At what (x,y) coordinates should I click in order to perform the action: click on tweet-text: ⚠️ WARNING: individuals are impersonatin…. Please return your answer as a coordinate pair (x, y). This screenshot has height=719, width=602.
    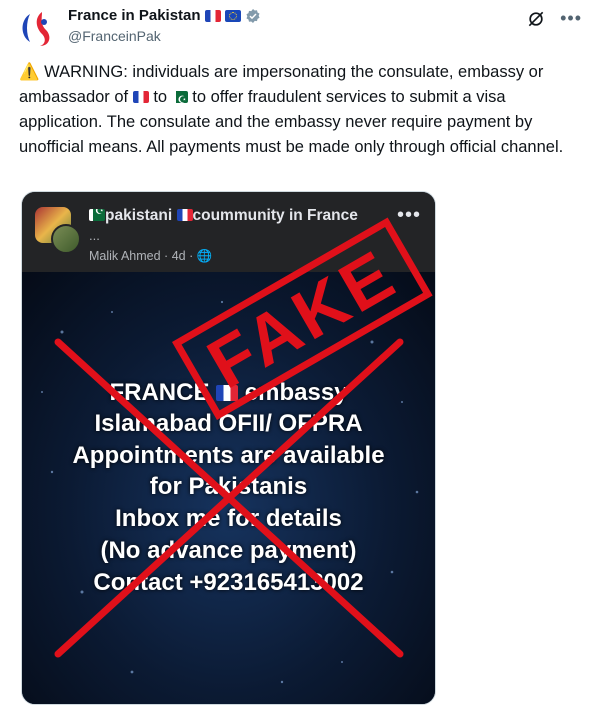
    Looking at the image, I should click on (299, 110).